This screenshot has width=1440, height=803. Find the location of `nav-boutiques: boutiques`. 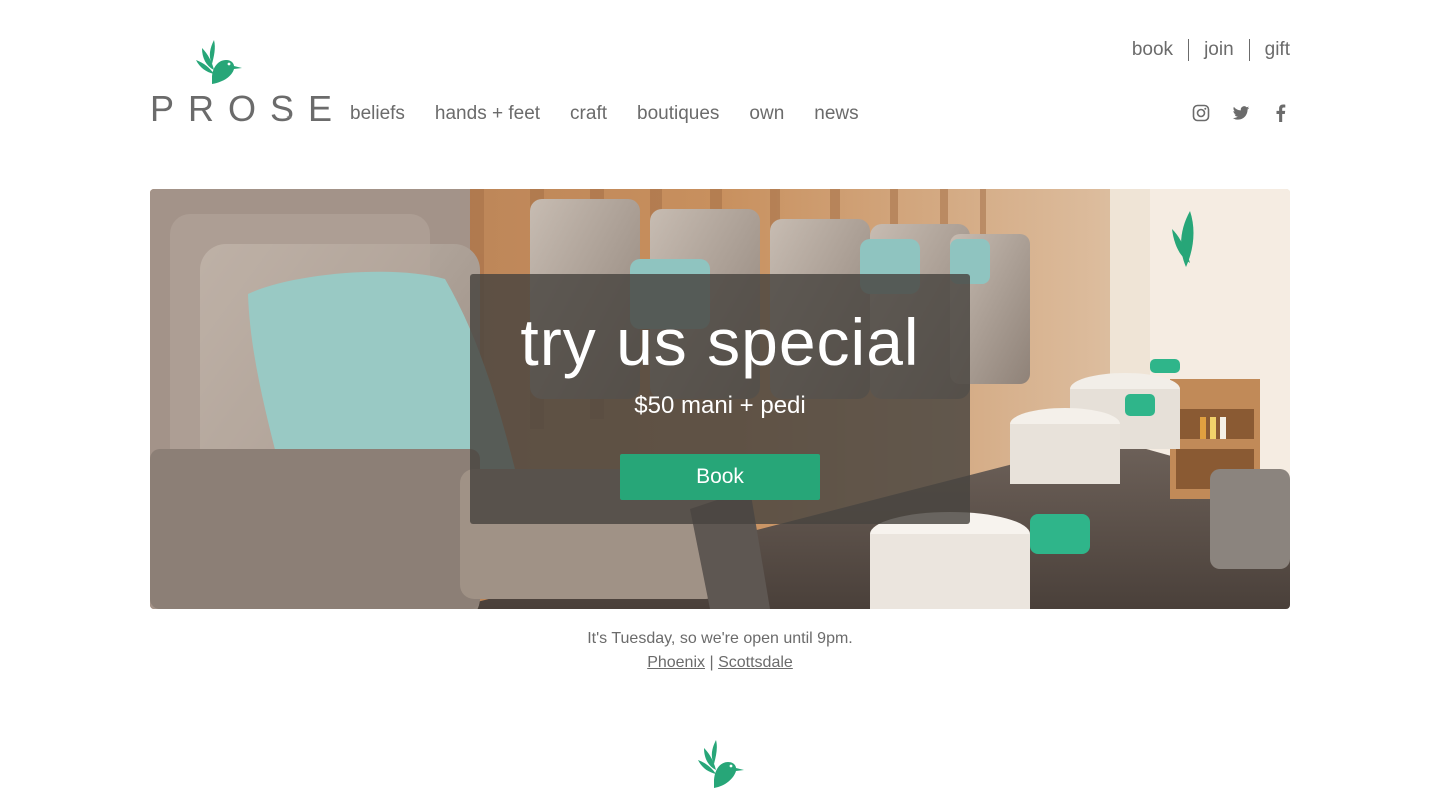

nav-boutiques: boutiques is located at coordinates (678, 114).